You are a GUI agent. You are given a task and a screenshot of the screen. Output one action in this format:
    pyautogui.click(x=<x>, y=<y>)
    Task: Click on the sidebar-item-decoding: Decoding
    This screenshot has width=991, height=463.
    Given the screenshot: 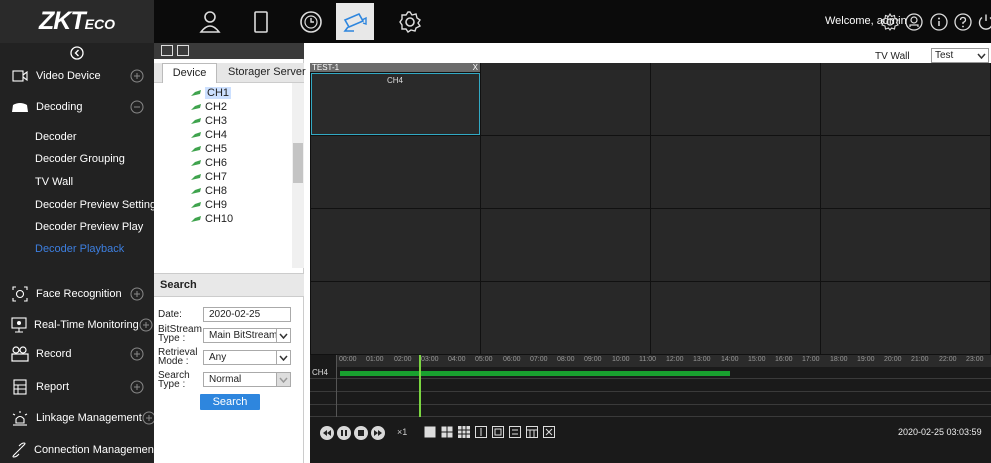 What is the action you would take?
    pyautogui.click(x=77, y=107)
    